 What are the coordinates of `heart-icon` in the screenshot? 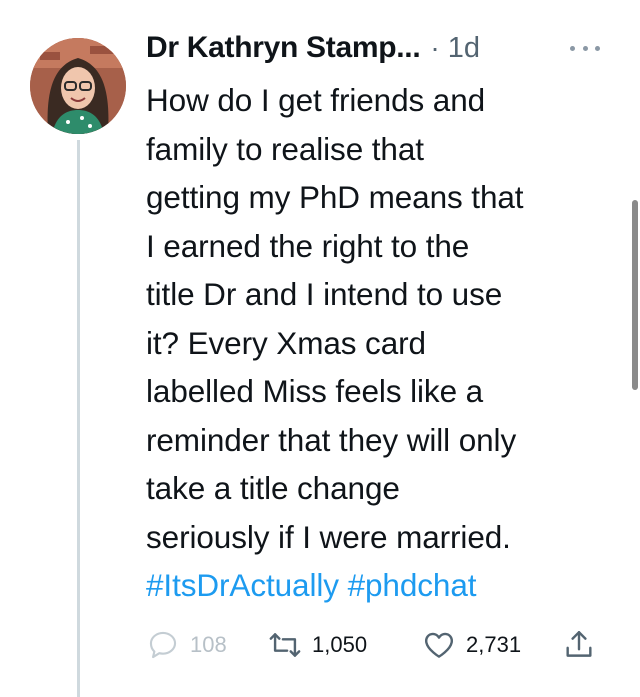 It's located at (439, 645).